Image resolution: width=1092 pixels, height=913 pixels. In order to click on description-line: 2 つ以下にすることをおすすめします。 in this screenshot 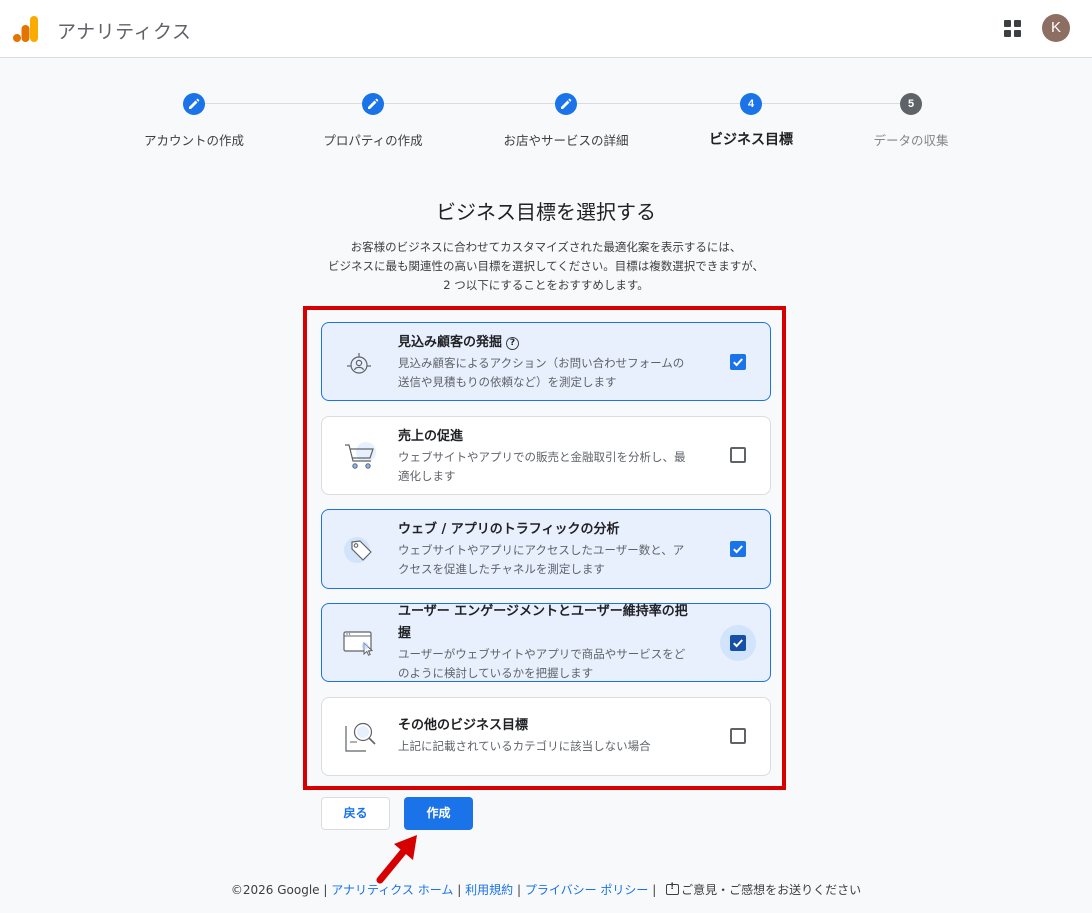, I will do `click(546, 285)`.